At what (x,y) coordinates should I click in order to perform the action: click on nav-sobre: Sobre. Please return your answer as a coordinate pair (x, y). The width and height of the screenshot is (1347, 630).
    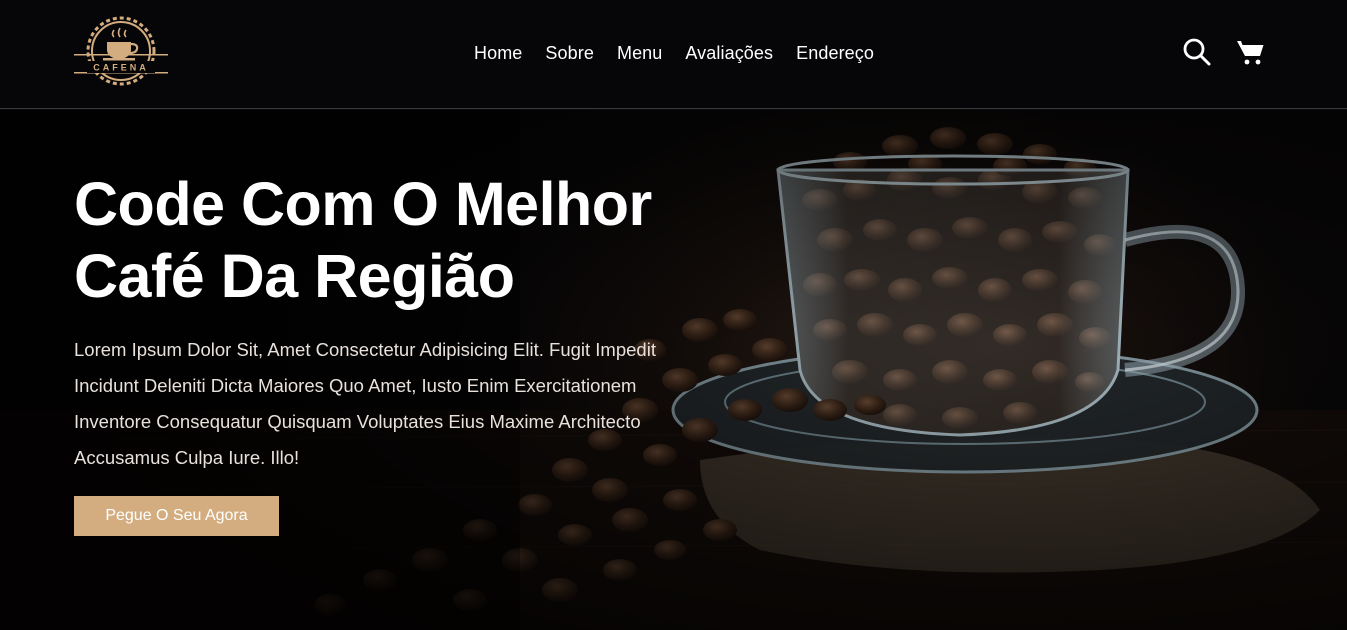
    Looking at the image, I should click on (569, 53).